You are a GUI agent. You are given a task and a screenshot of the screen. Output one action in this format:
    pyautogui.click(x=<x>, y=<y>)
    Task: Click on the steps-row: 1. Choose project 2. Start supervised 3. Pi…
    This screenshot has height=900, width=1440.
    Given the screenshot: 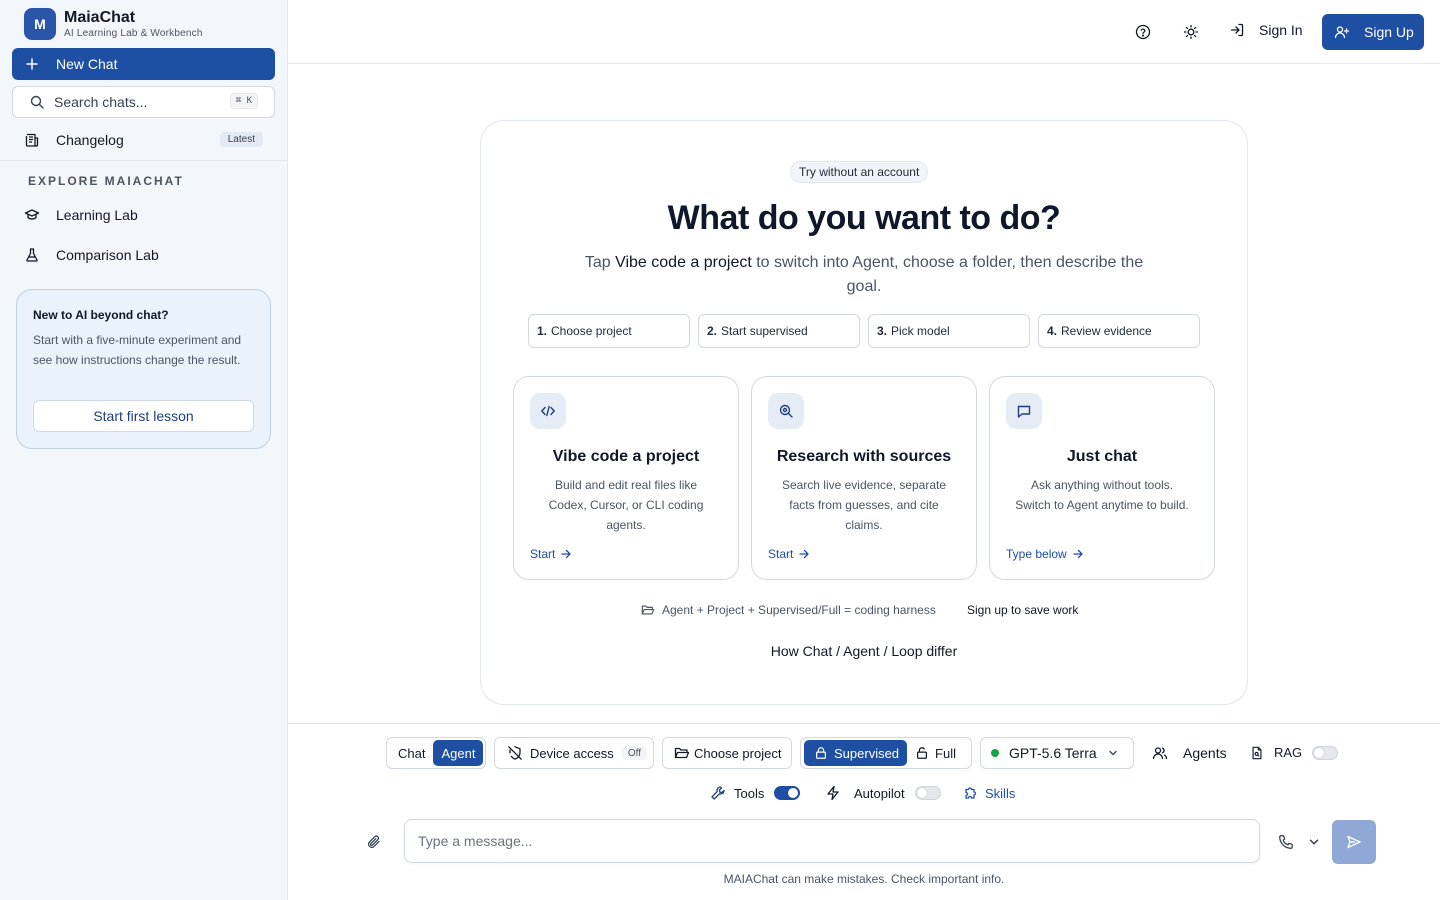 What is the action you would take?
    pyautogui.click(x=864, y=331)
    